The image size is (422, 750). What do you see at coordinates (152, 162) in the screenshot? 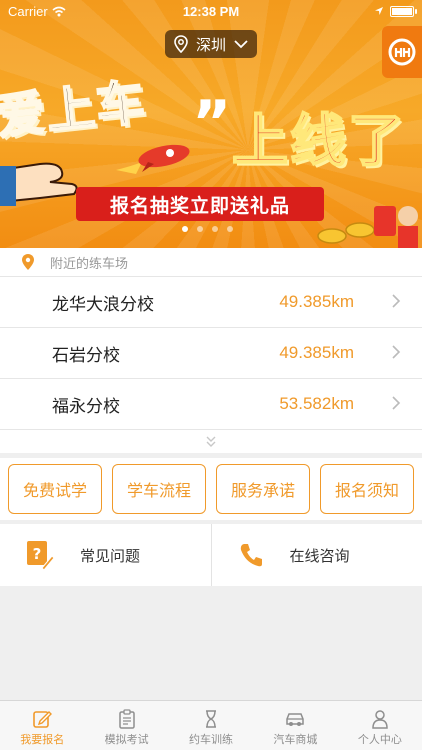
I see `rocket-icon` at bounding box center [152, 162].